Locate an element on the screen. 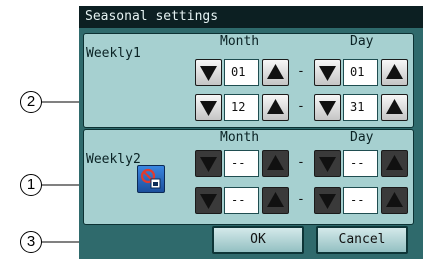  weekly2-start-month-down-button is located at coordinates (208, 163).